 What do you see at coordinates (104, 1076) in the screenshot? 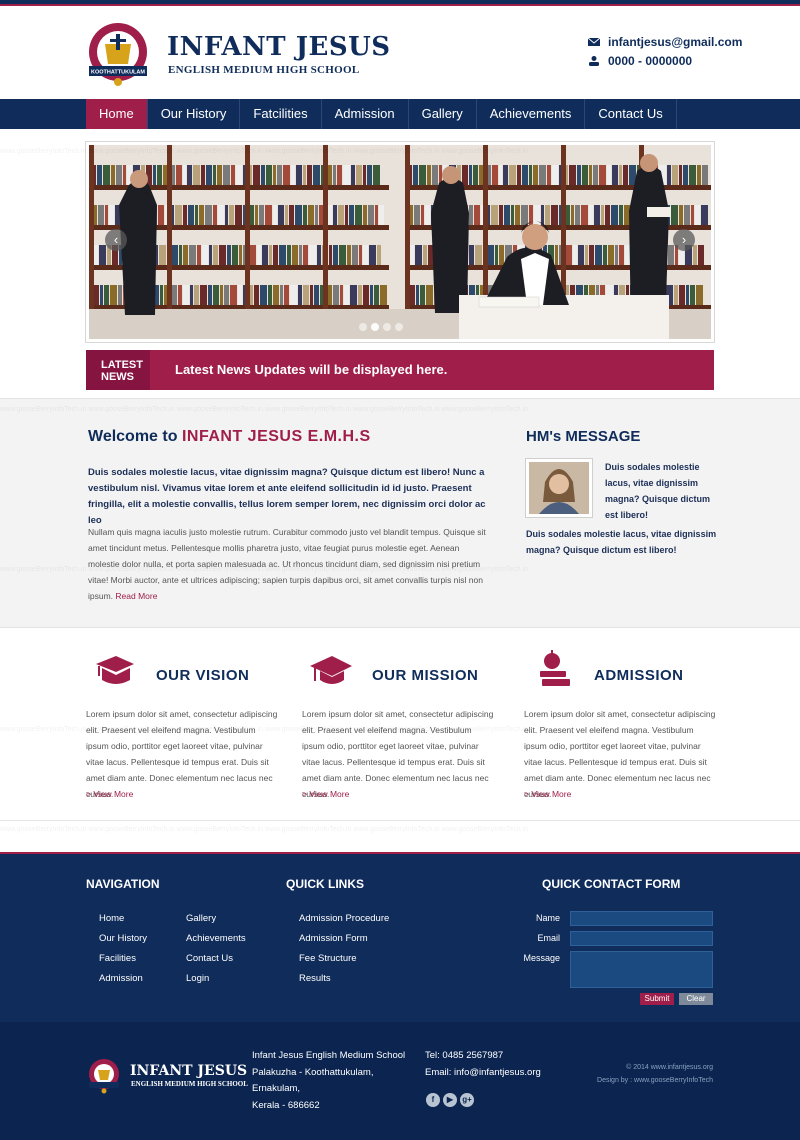
I see `footer-logo` at bounding box center [104, 1076].